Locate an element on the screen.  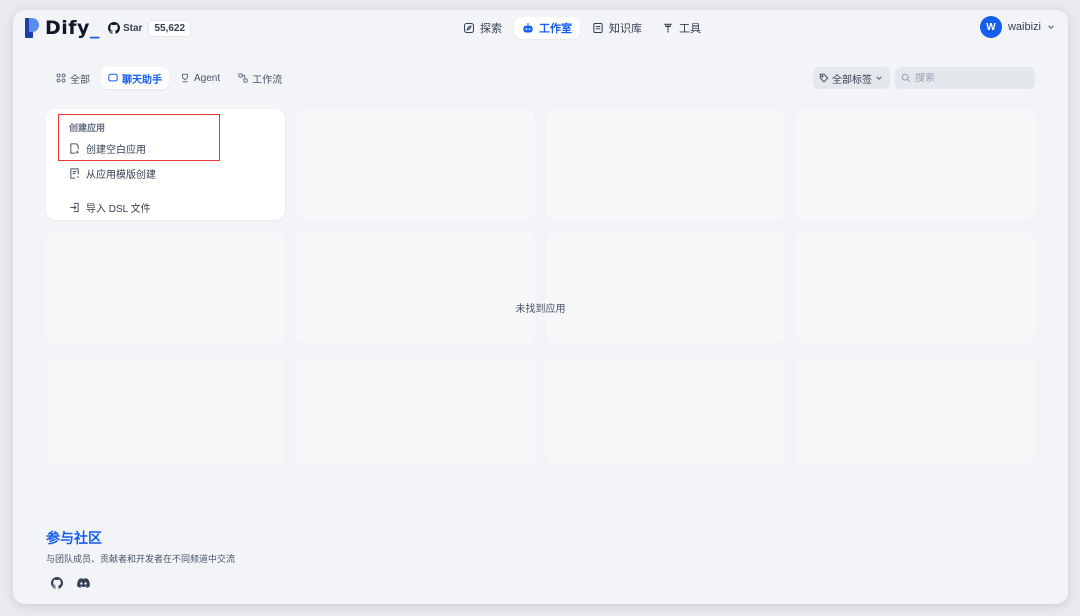
tab-all: 全部 is located at coordinates (73, 78).